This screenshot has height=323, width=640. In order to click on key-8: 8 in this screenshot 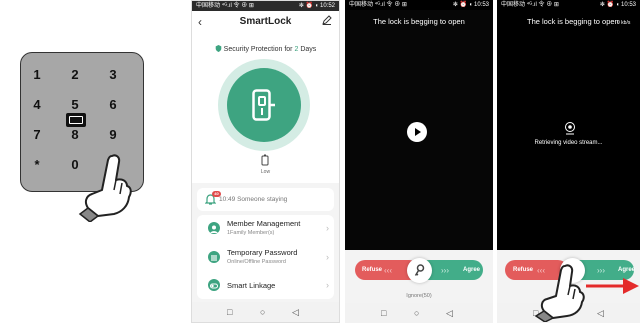, I will do `click(75, 134)`.